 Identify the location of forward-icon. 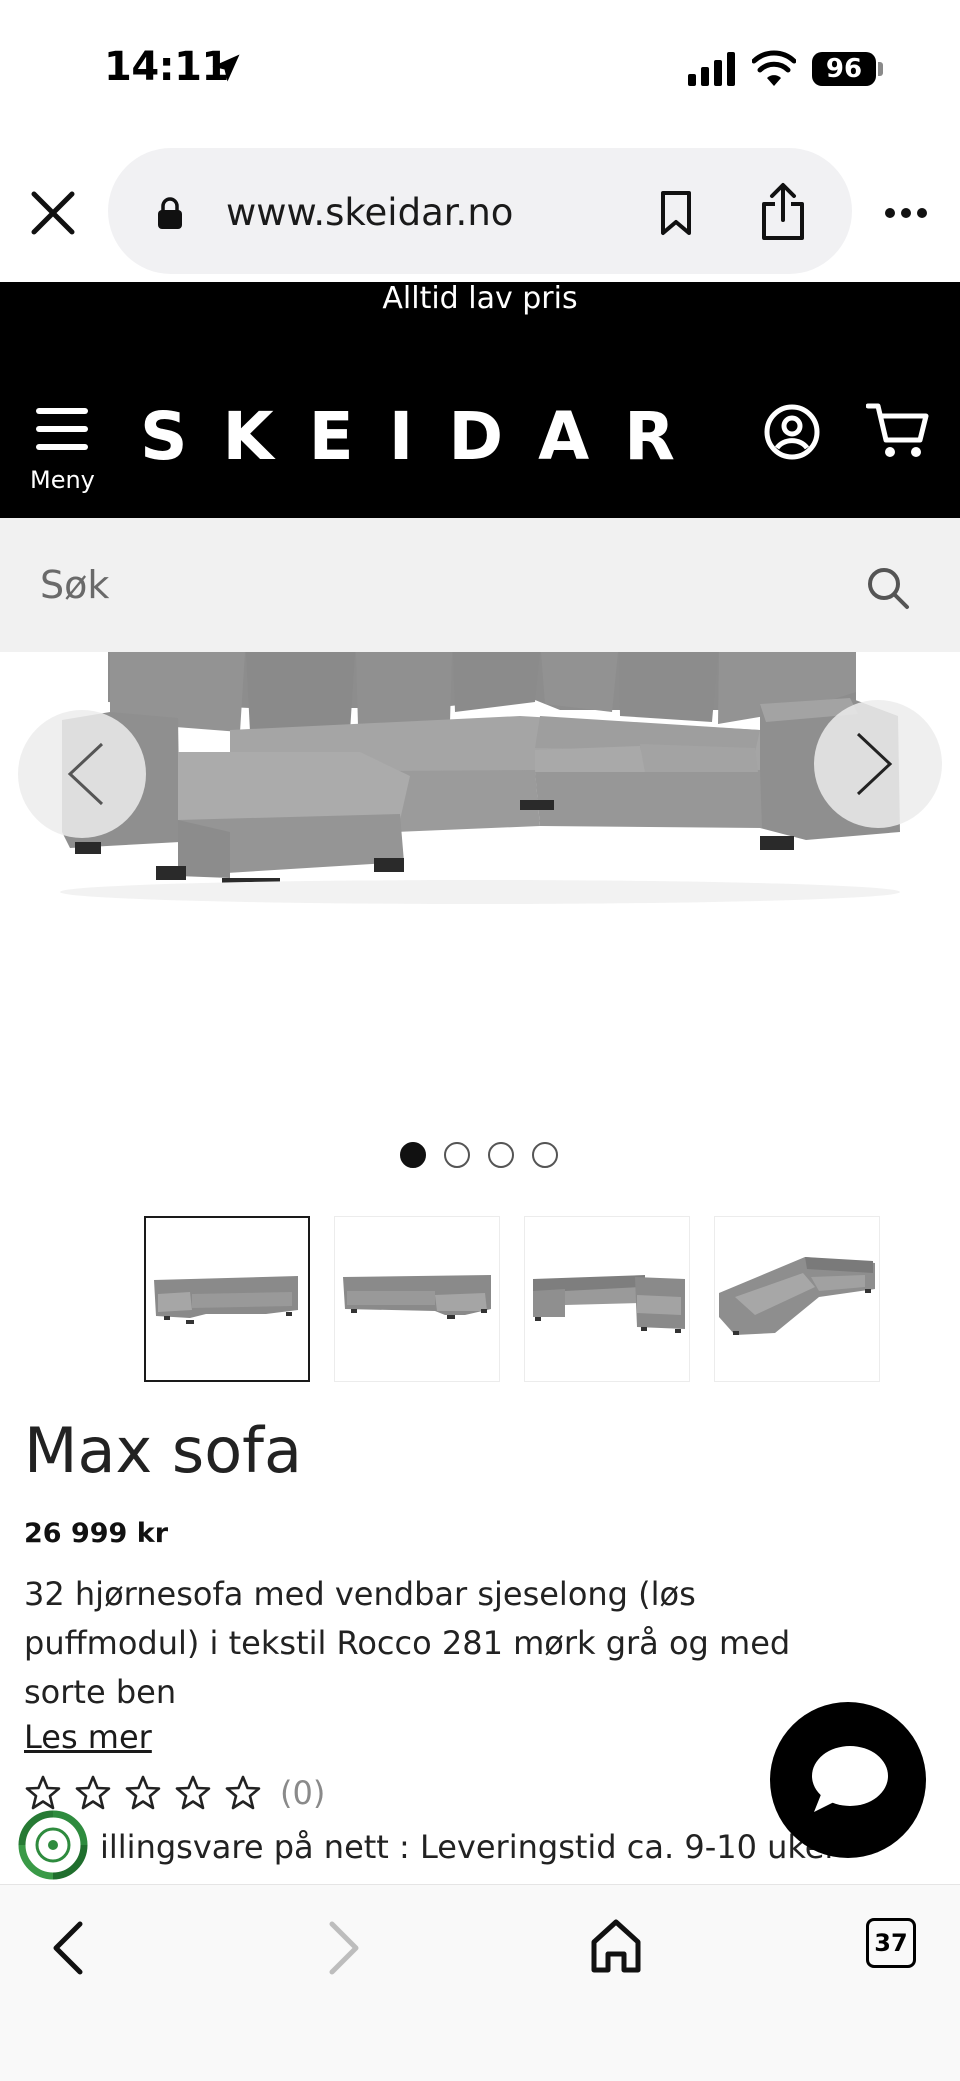
(344, 1948).